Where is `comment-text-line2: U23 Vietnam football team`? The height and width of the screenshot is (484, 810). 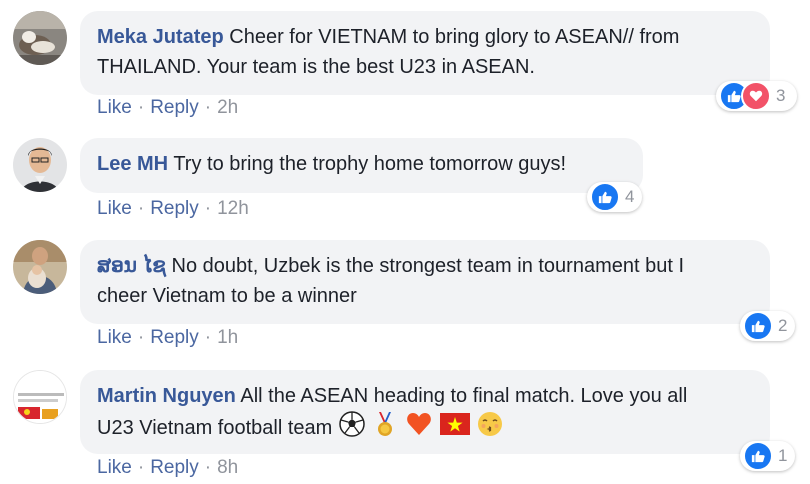
comment-text-line2: U23 Vietnam football team is located at coordinates (215, 427).